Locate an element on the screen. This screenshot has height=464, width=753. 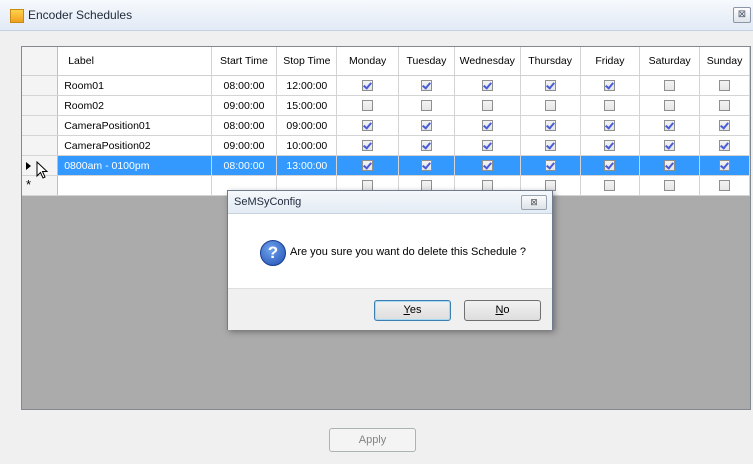
cell-friday is located at coordinates (610, 165).